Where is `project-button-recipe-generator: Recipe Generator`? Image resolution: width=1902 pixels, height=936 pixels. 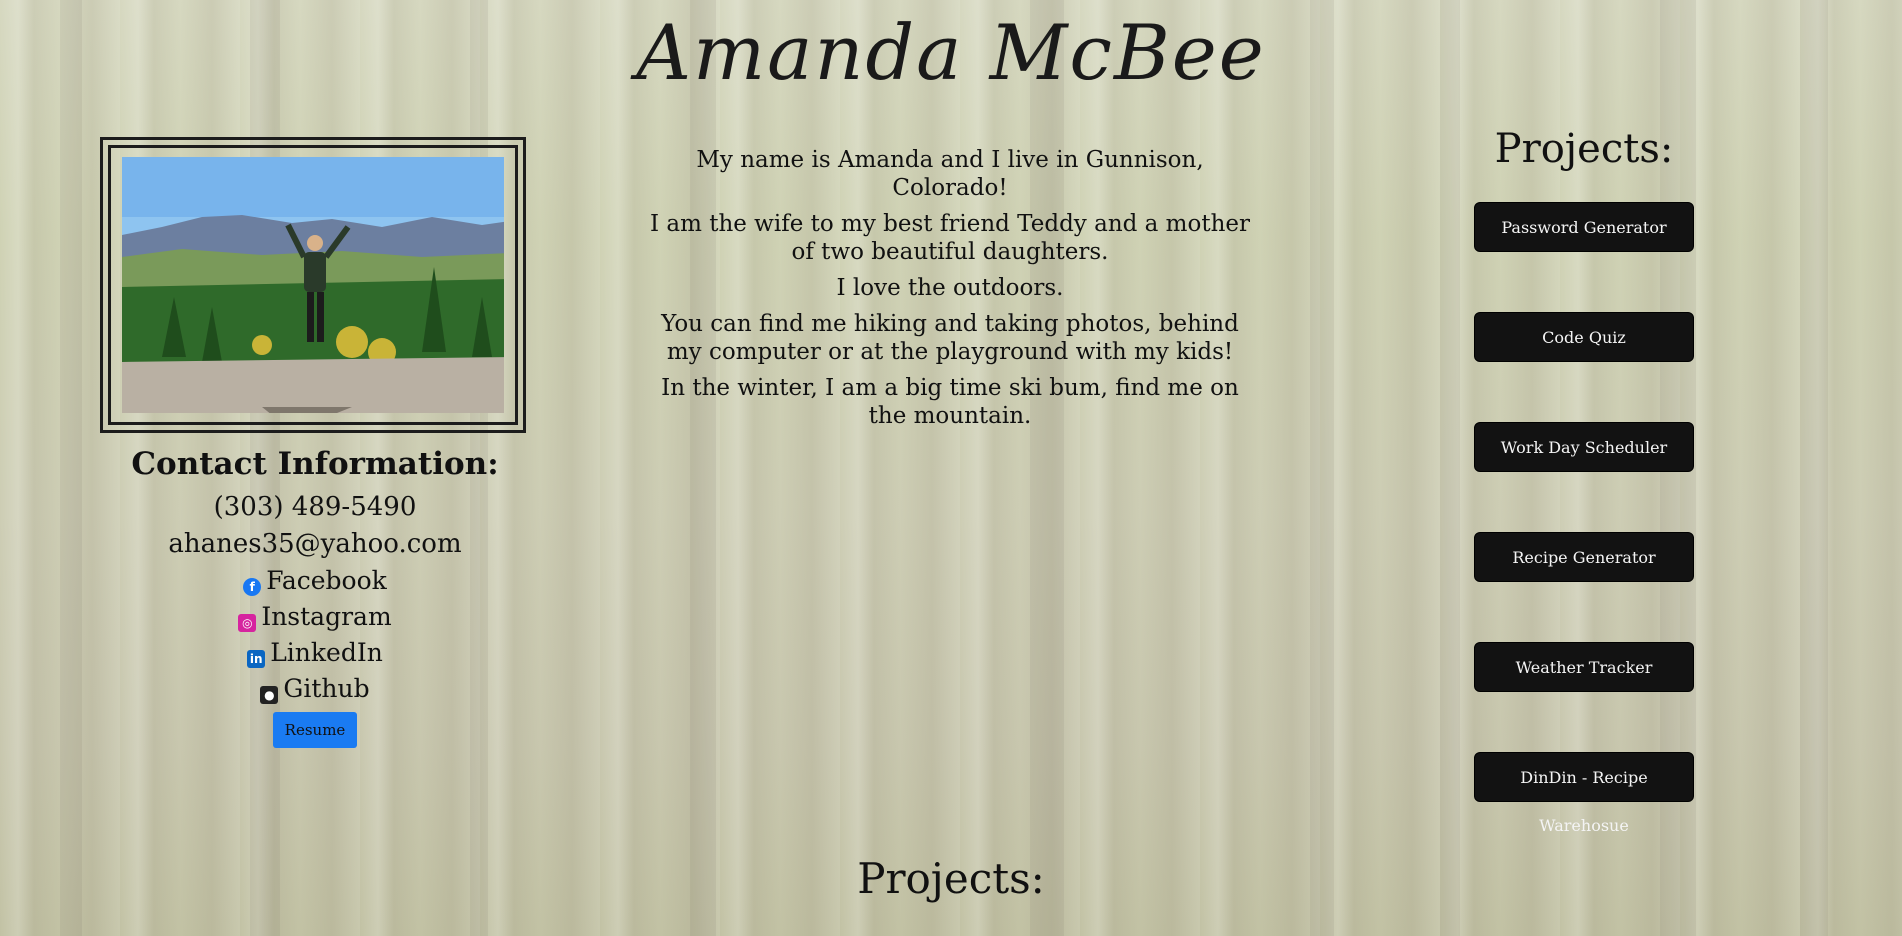 project-button-recipe-generator: Recipe Generator is located at coordinates (1584, 557).